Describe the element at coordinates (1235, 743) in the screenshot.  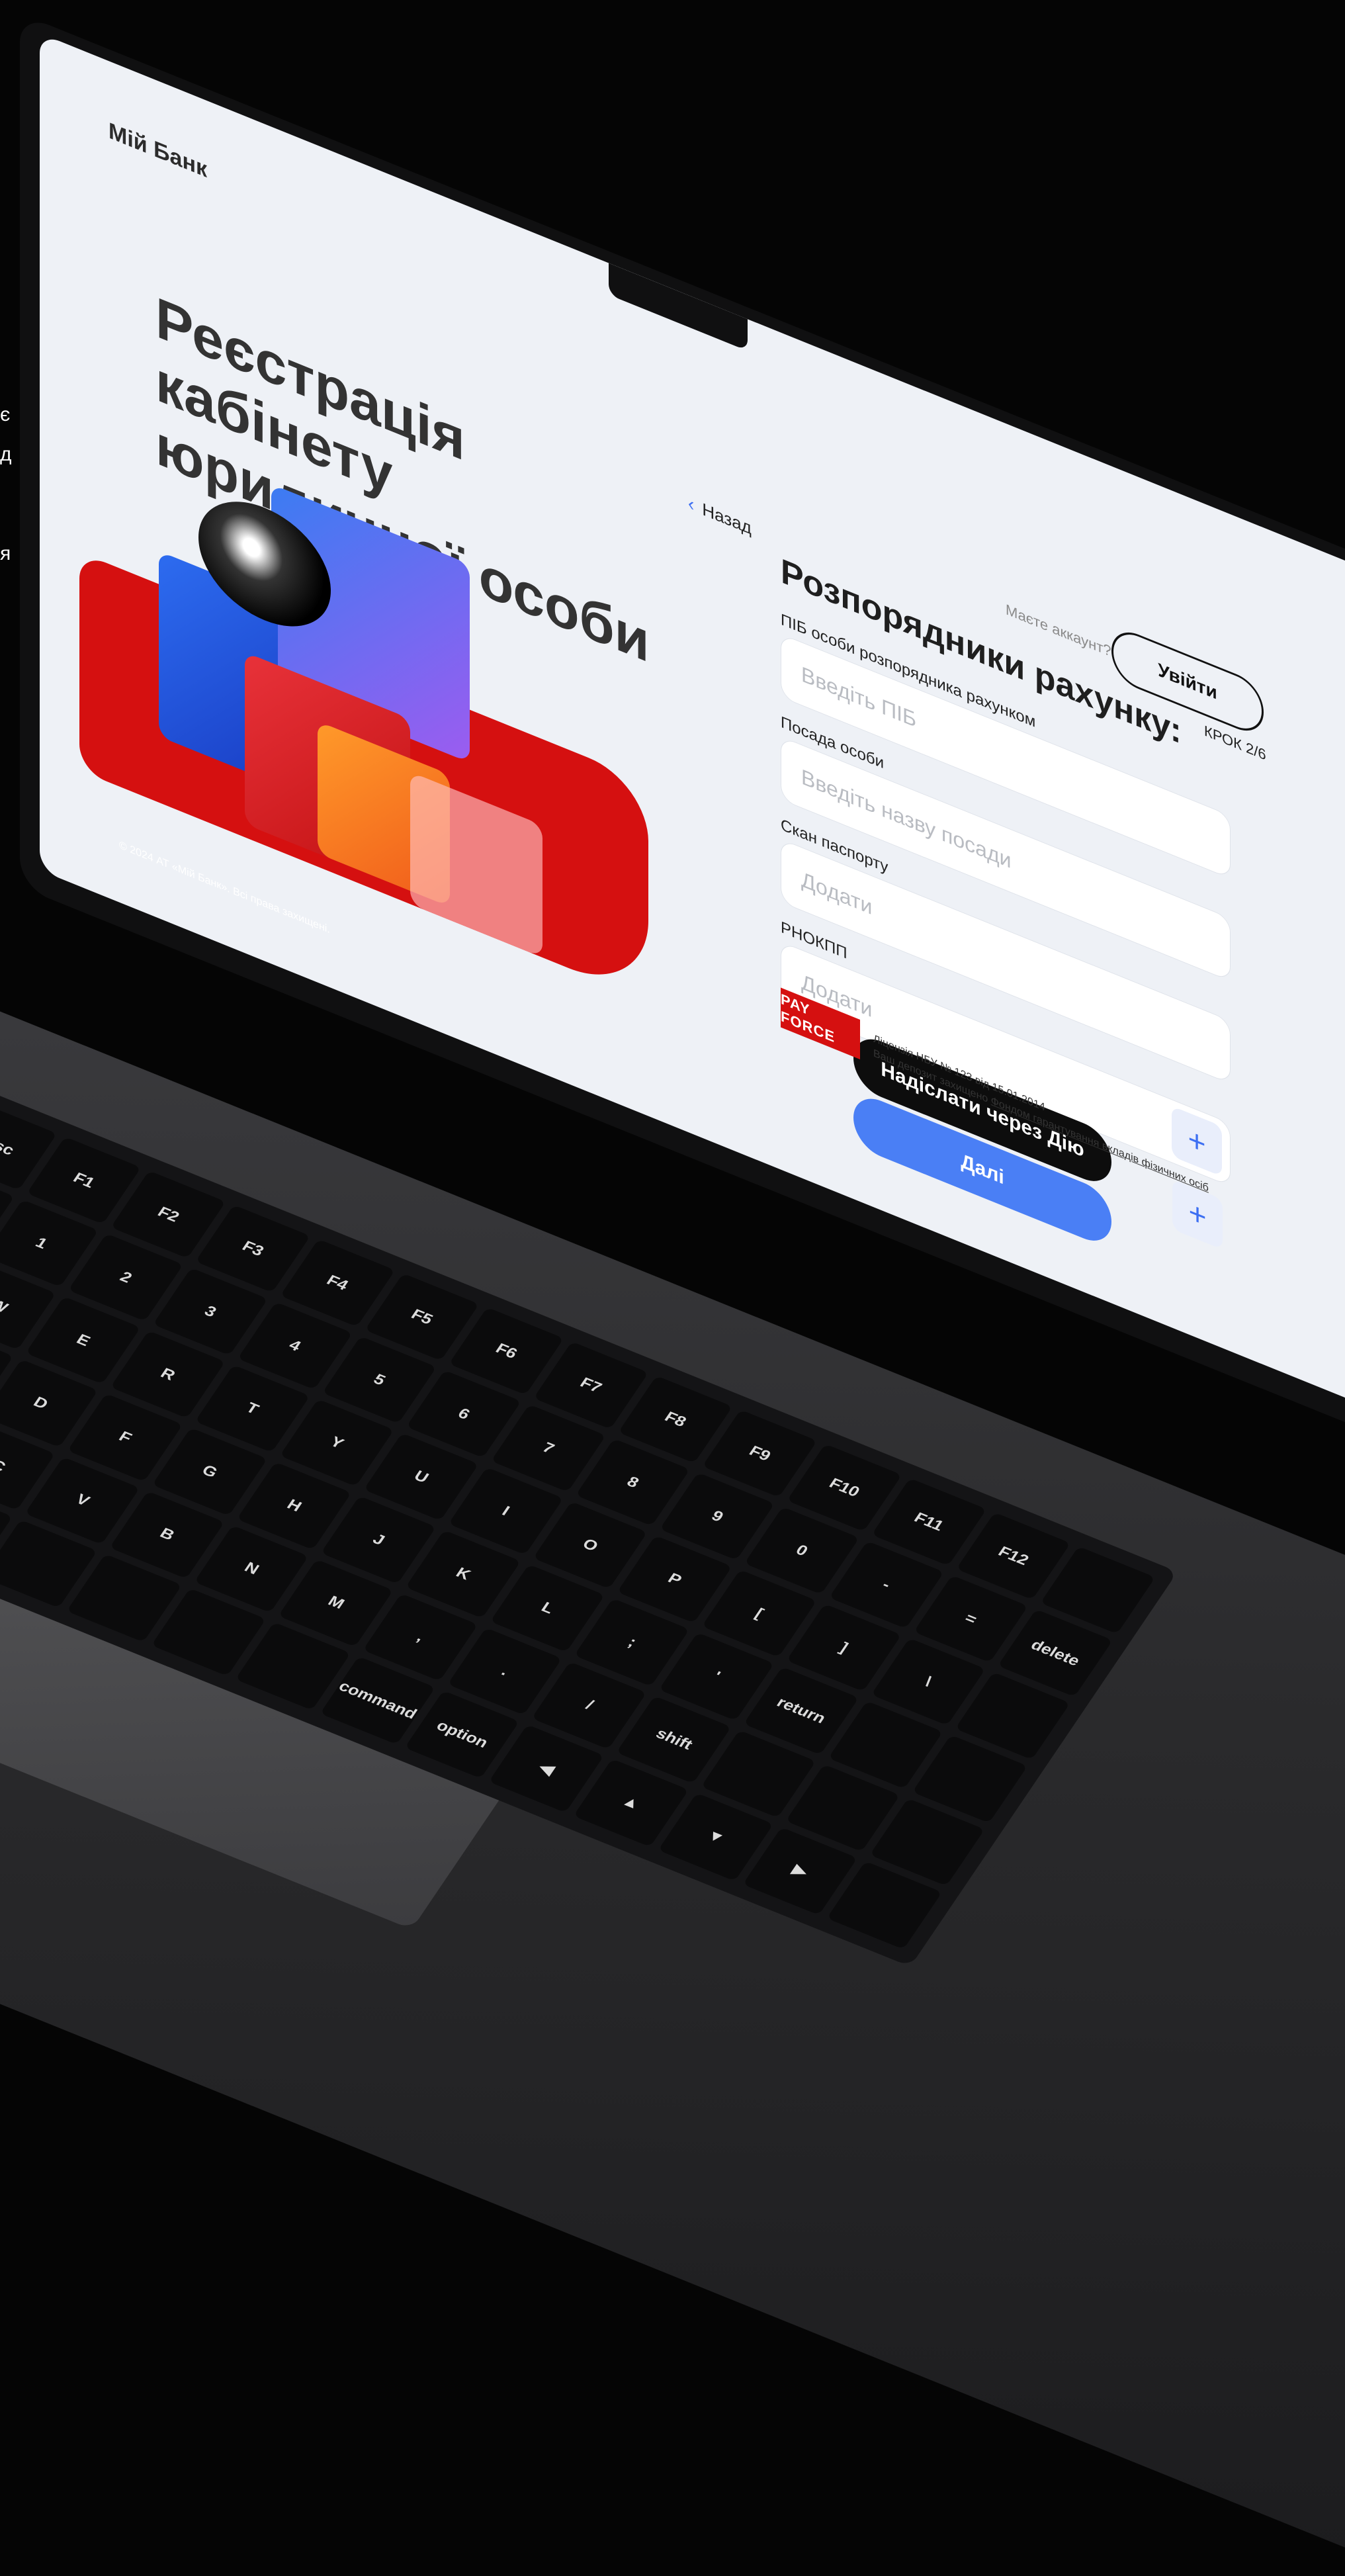
I see `step-indicator: КРОК 2/6` at that location.